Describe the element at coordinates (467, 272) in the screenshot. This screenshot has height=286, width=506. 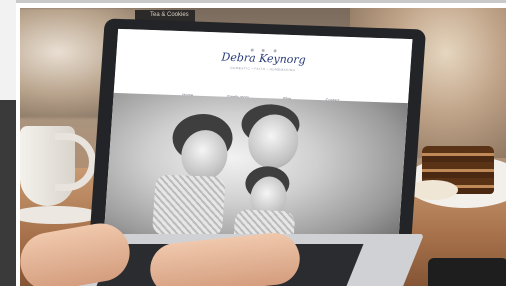
I see `smartphone` at that location.